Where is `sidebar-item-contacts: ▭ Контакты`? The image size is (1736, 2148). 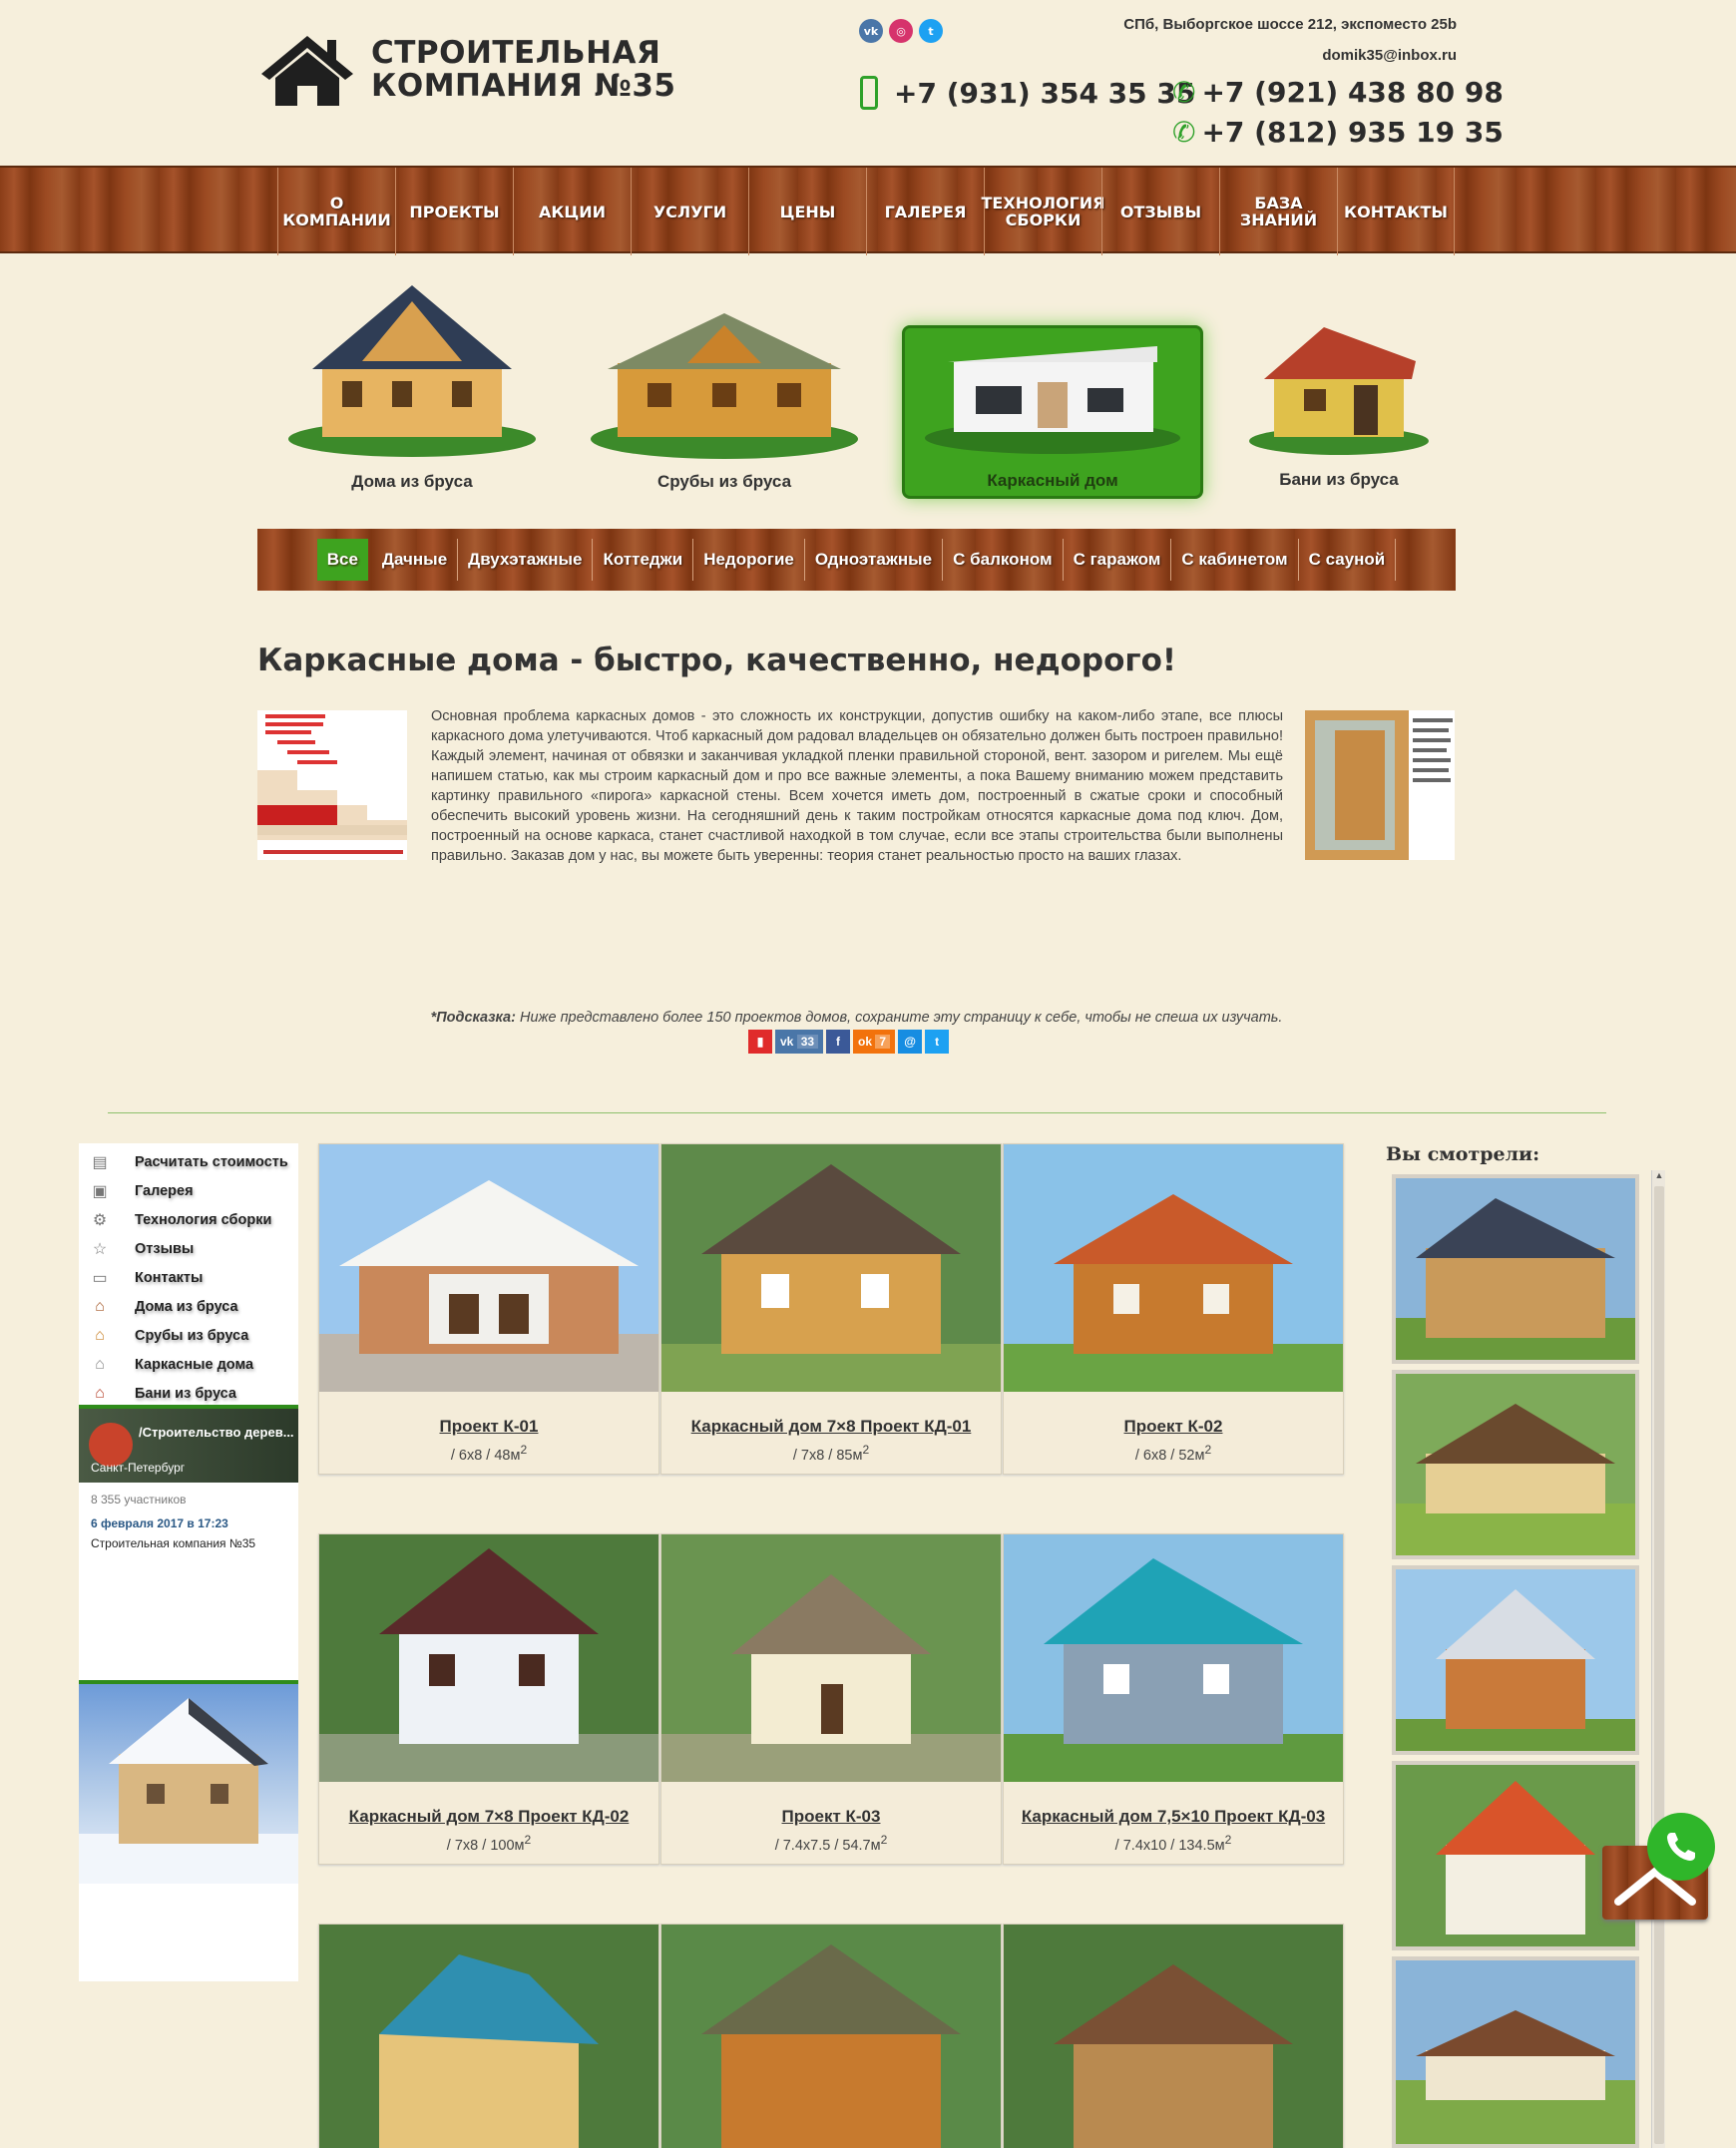
sidebar-item-contacts: ▭ Контакты is located at coordinates (188, 1277).